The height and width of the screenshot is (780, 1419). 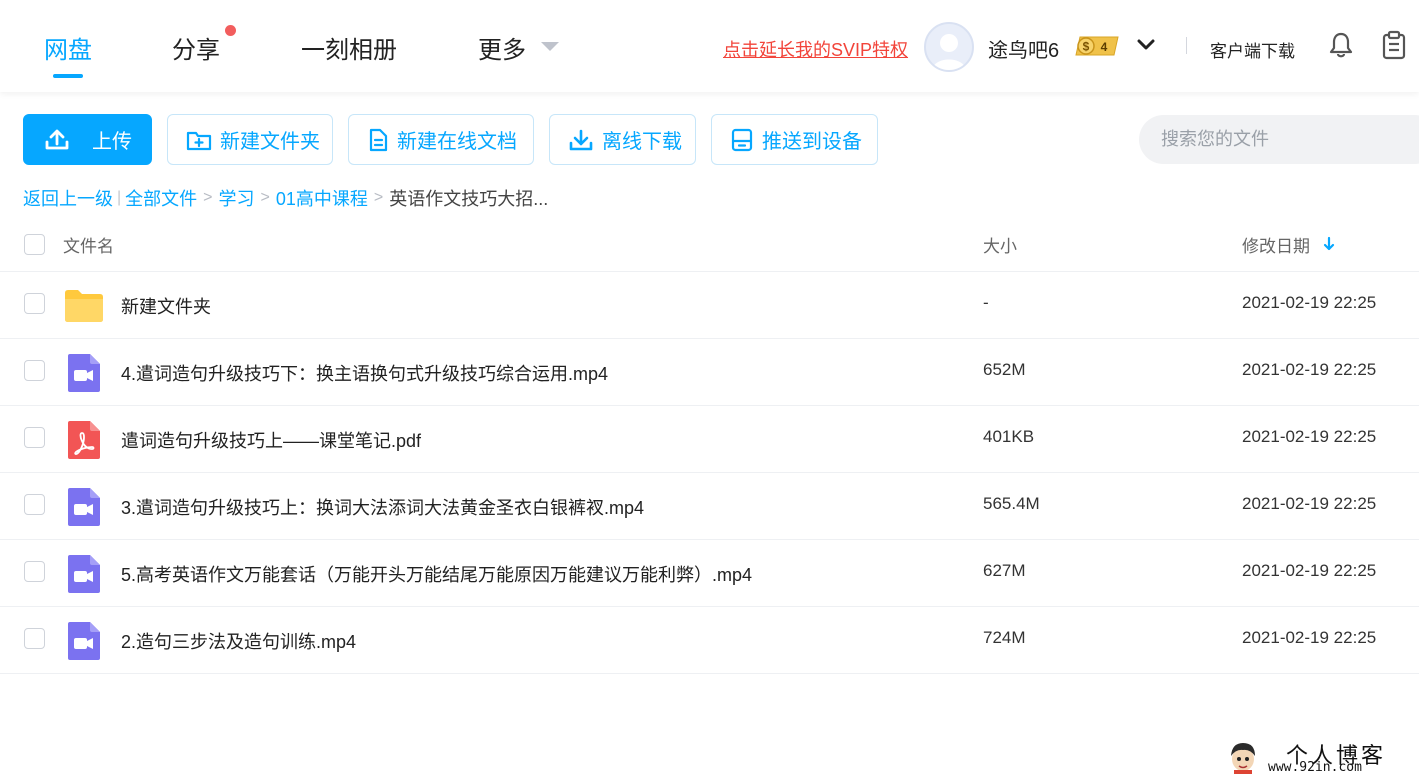 What do you see at coordinates (436, 574) in the screenshot?
I see `file-name: 5.高考英语作文万能套话（万能开头万能结尾万能原因万能建议万能利弊）.mp4` at bounding box center [436, 574].